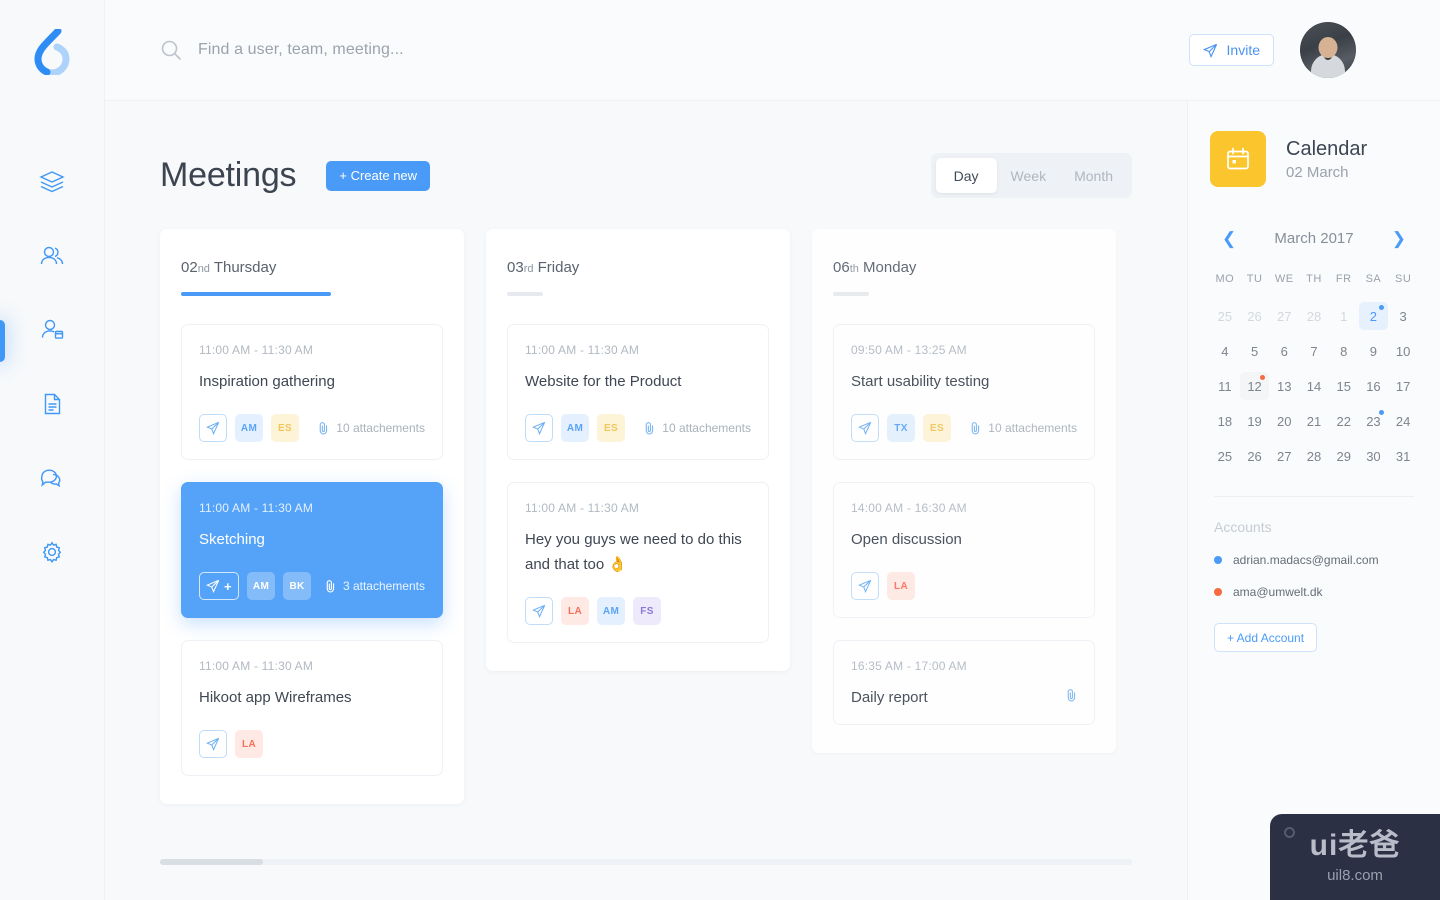 The image size is (1440, 900). What do you see at coordinates (52, 256) in the screenshot?
I see `sidebar-item-teams` at bounding box center [52, 256].